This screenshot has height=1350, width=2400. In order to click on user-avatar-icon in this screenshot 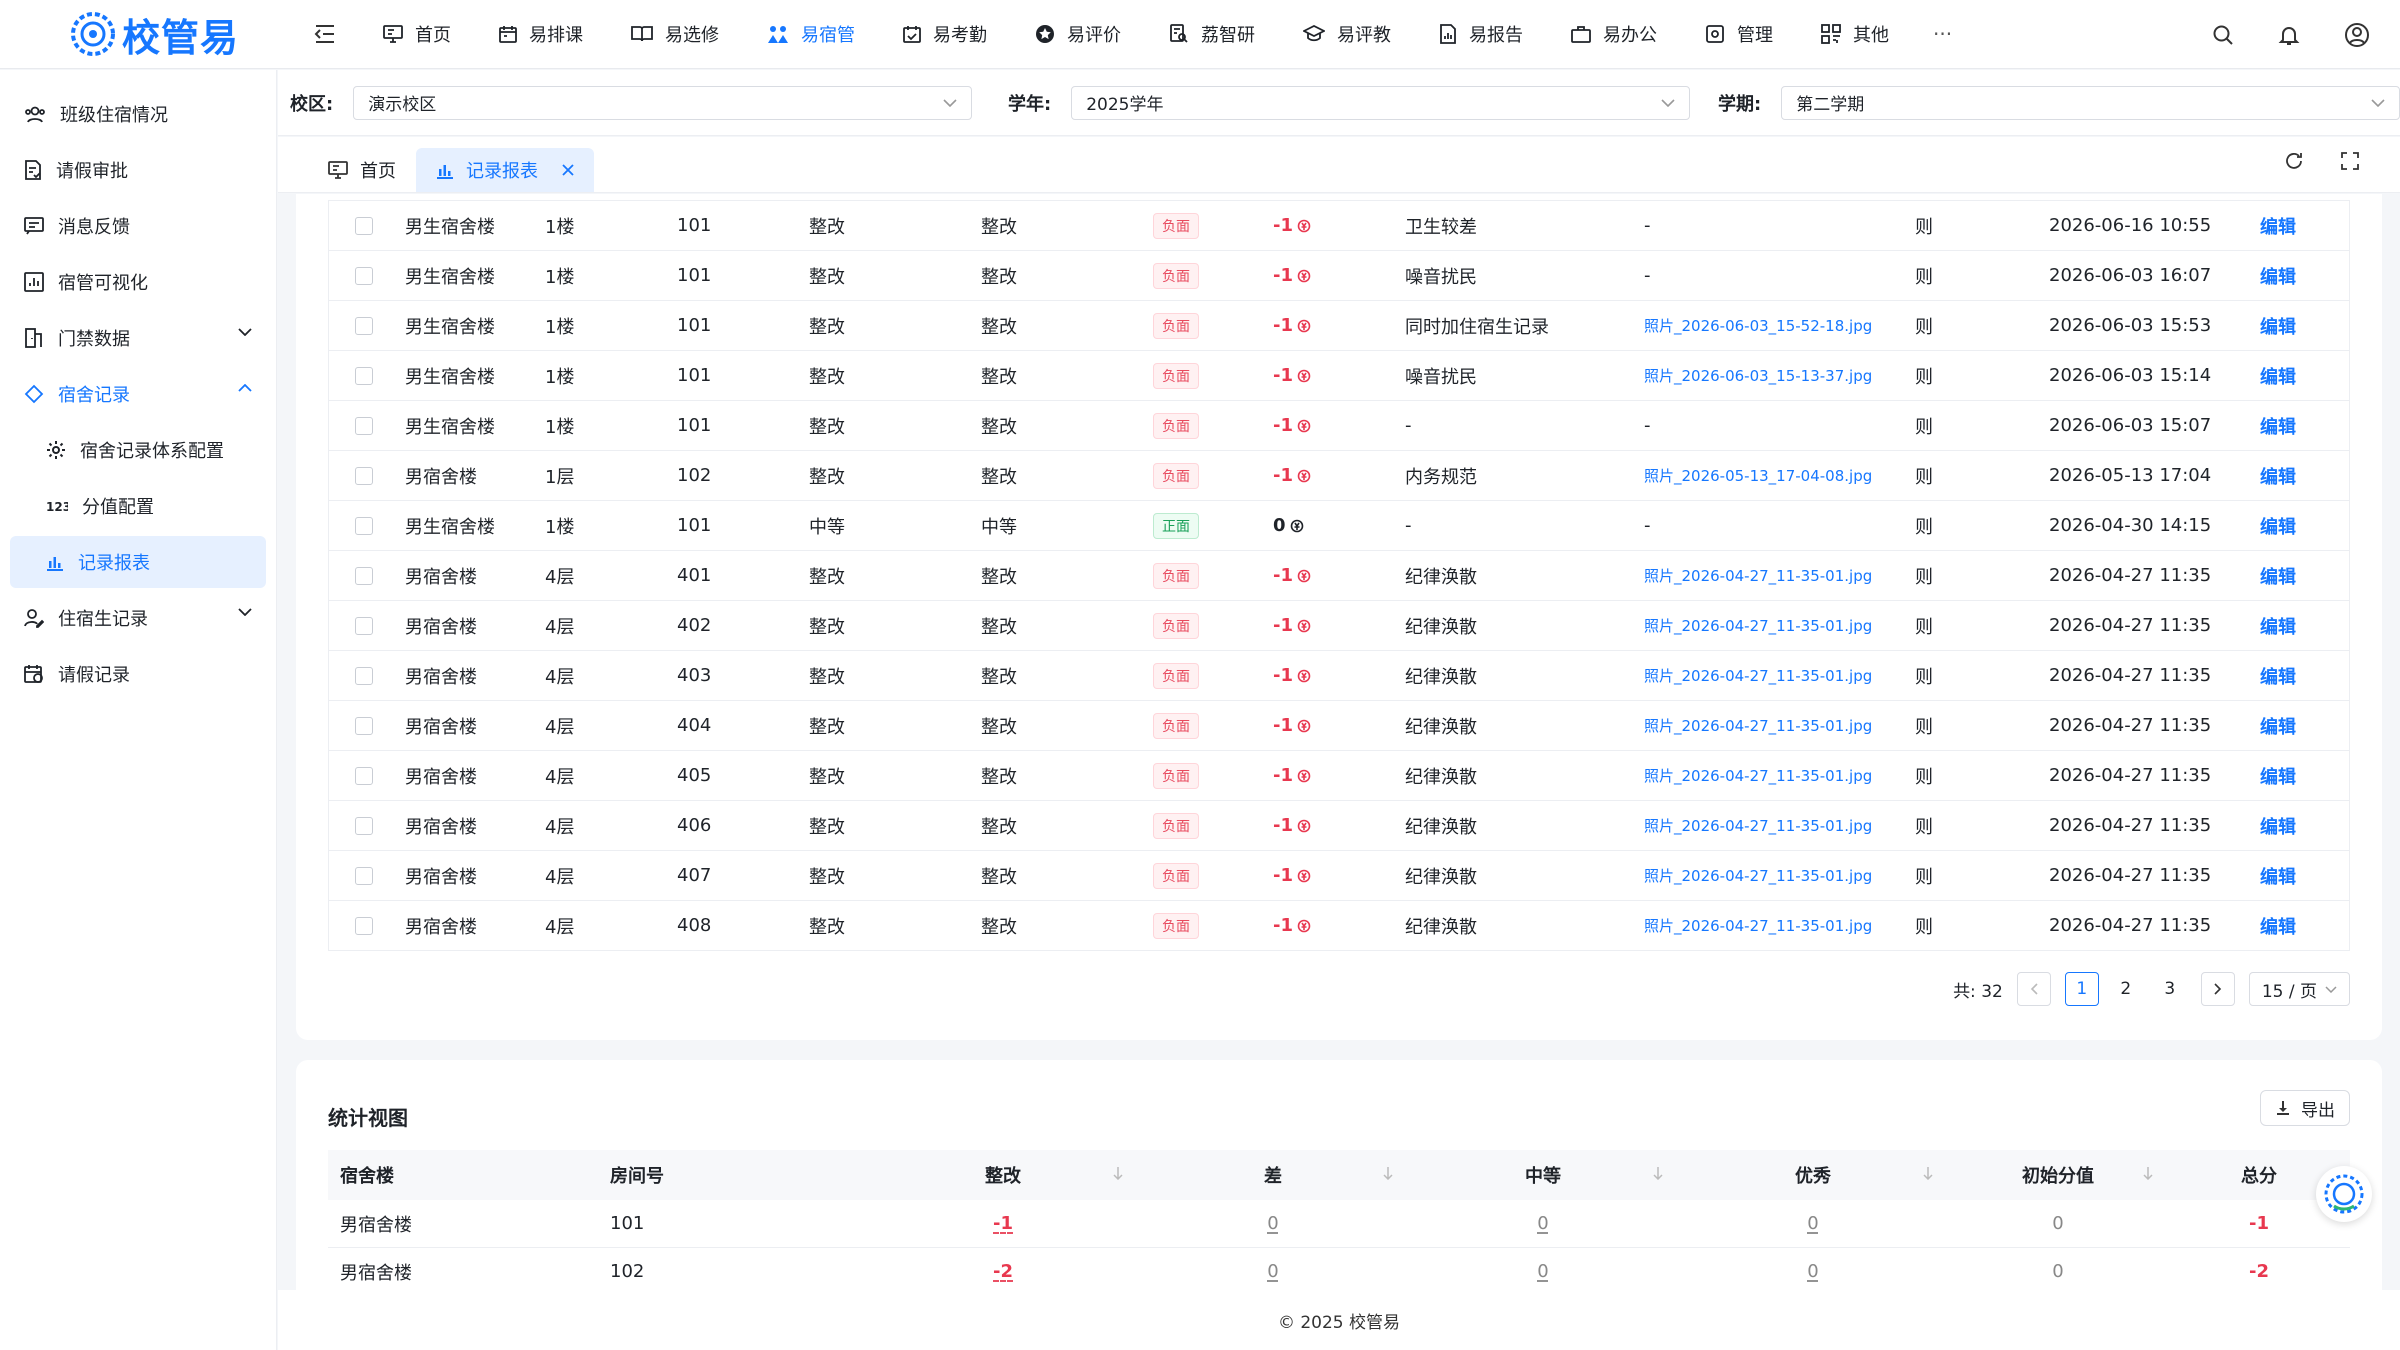, I will do `click(2357, 35)`.